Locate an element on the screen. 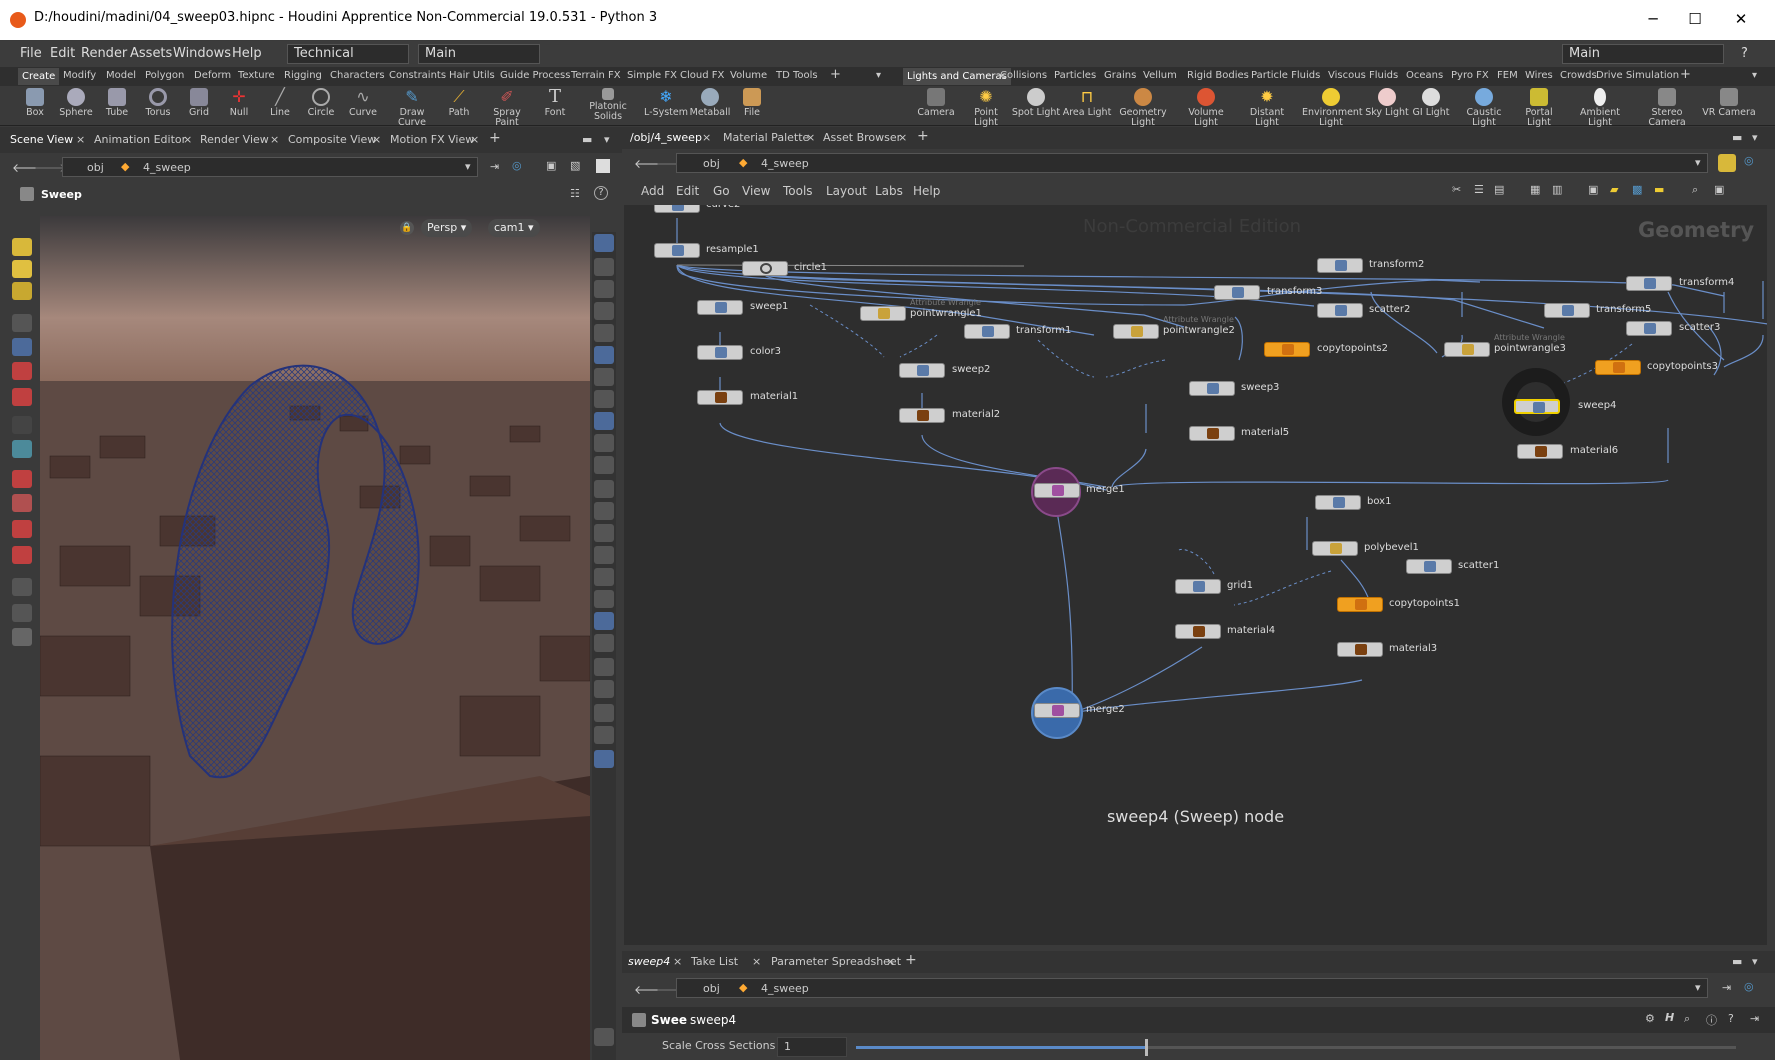 The width and height of the screenshot is (1775, 1060). node-sweep1 is located at coordinates (720, 307).